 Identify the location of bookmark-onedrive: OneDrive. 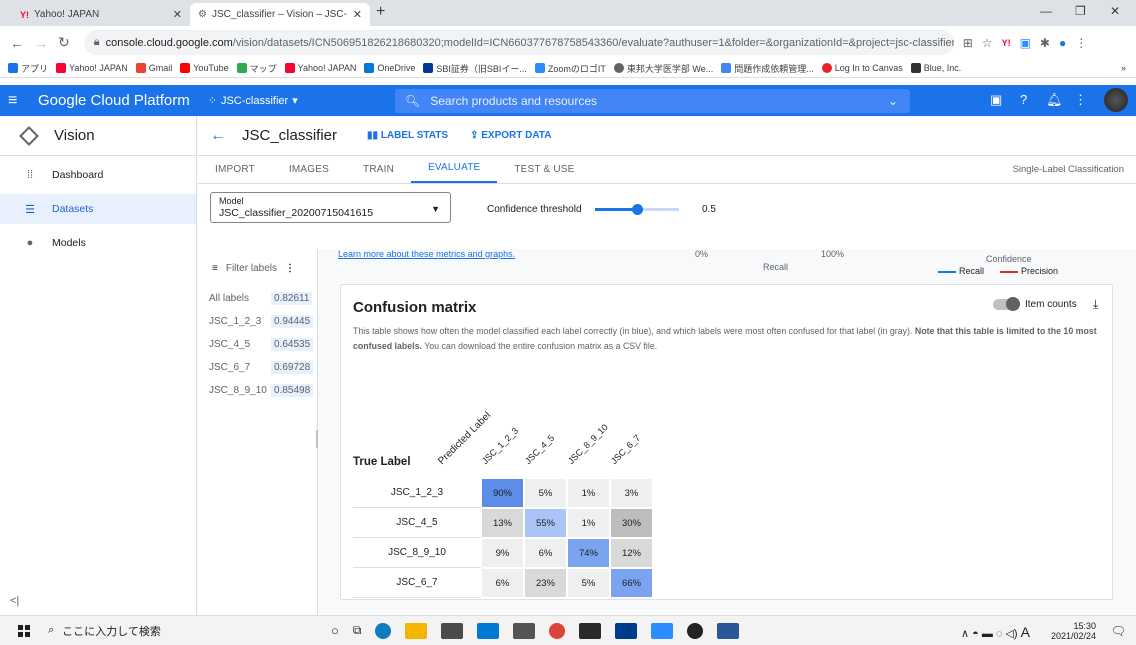
(389, 68).